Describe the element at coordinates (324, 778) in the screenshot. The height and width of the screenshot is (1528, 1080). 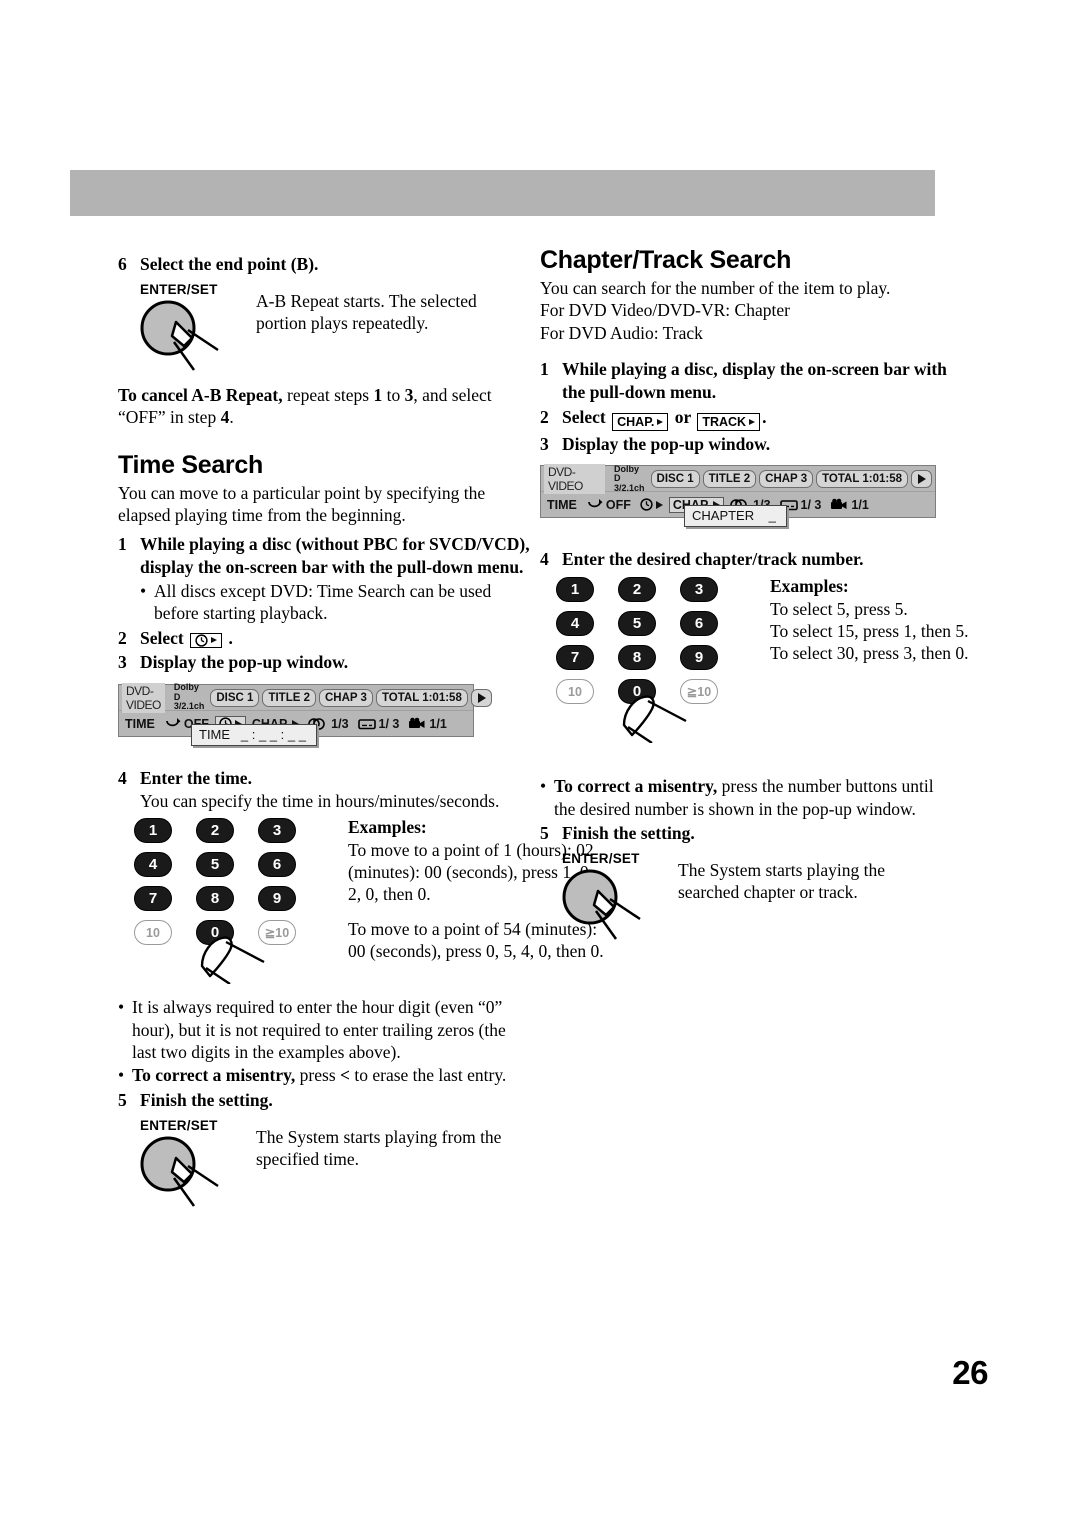
I see `time-search-step-4: 4 Enter the time.` at that location.